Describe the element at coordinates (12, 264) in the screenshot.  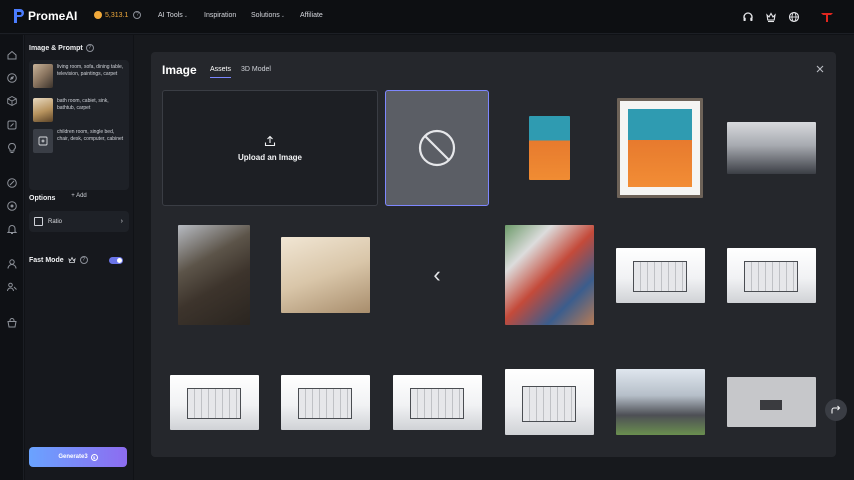
I see `user-icon` at that location.